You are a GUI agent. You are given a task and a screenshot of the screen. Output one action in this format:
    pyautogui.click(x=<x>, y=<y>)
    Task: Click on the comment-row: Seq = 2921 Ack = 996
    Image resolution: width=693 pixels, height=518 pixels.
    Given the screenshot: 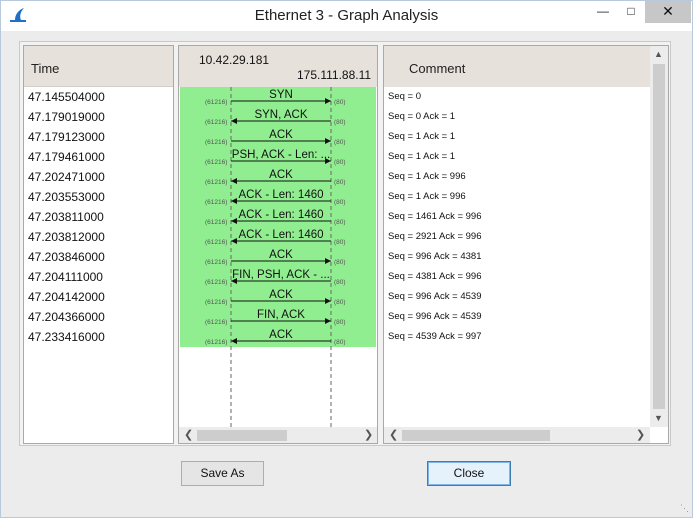 What is the action you would take?
    pyautogui.click(x=526, y=237)
    